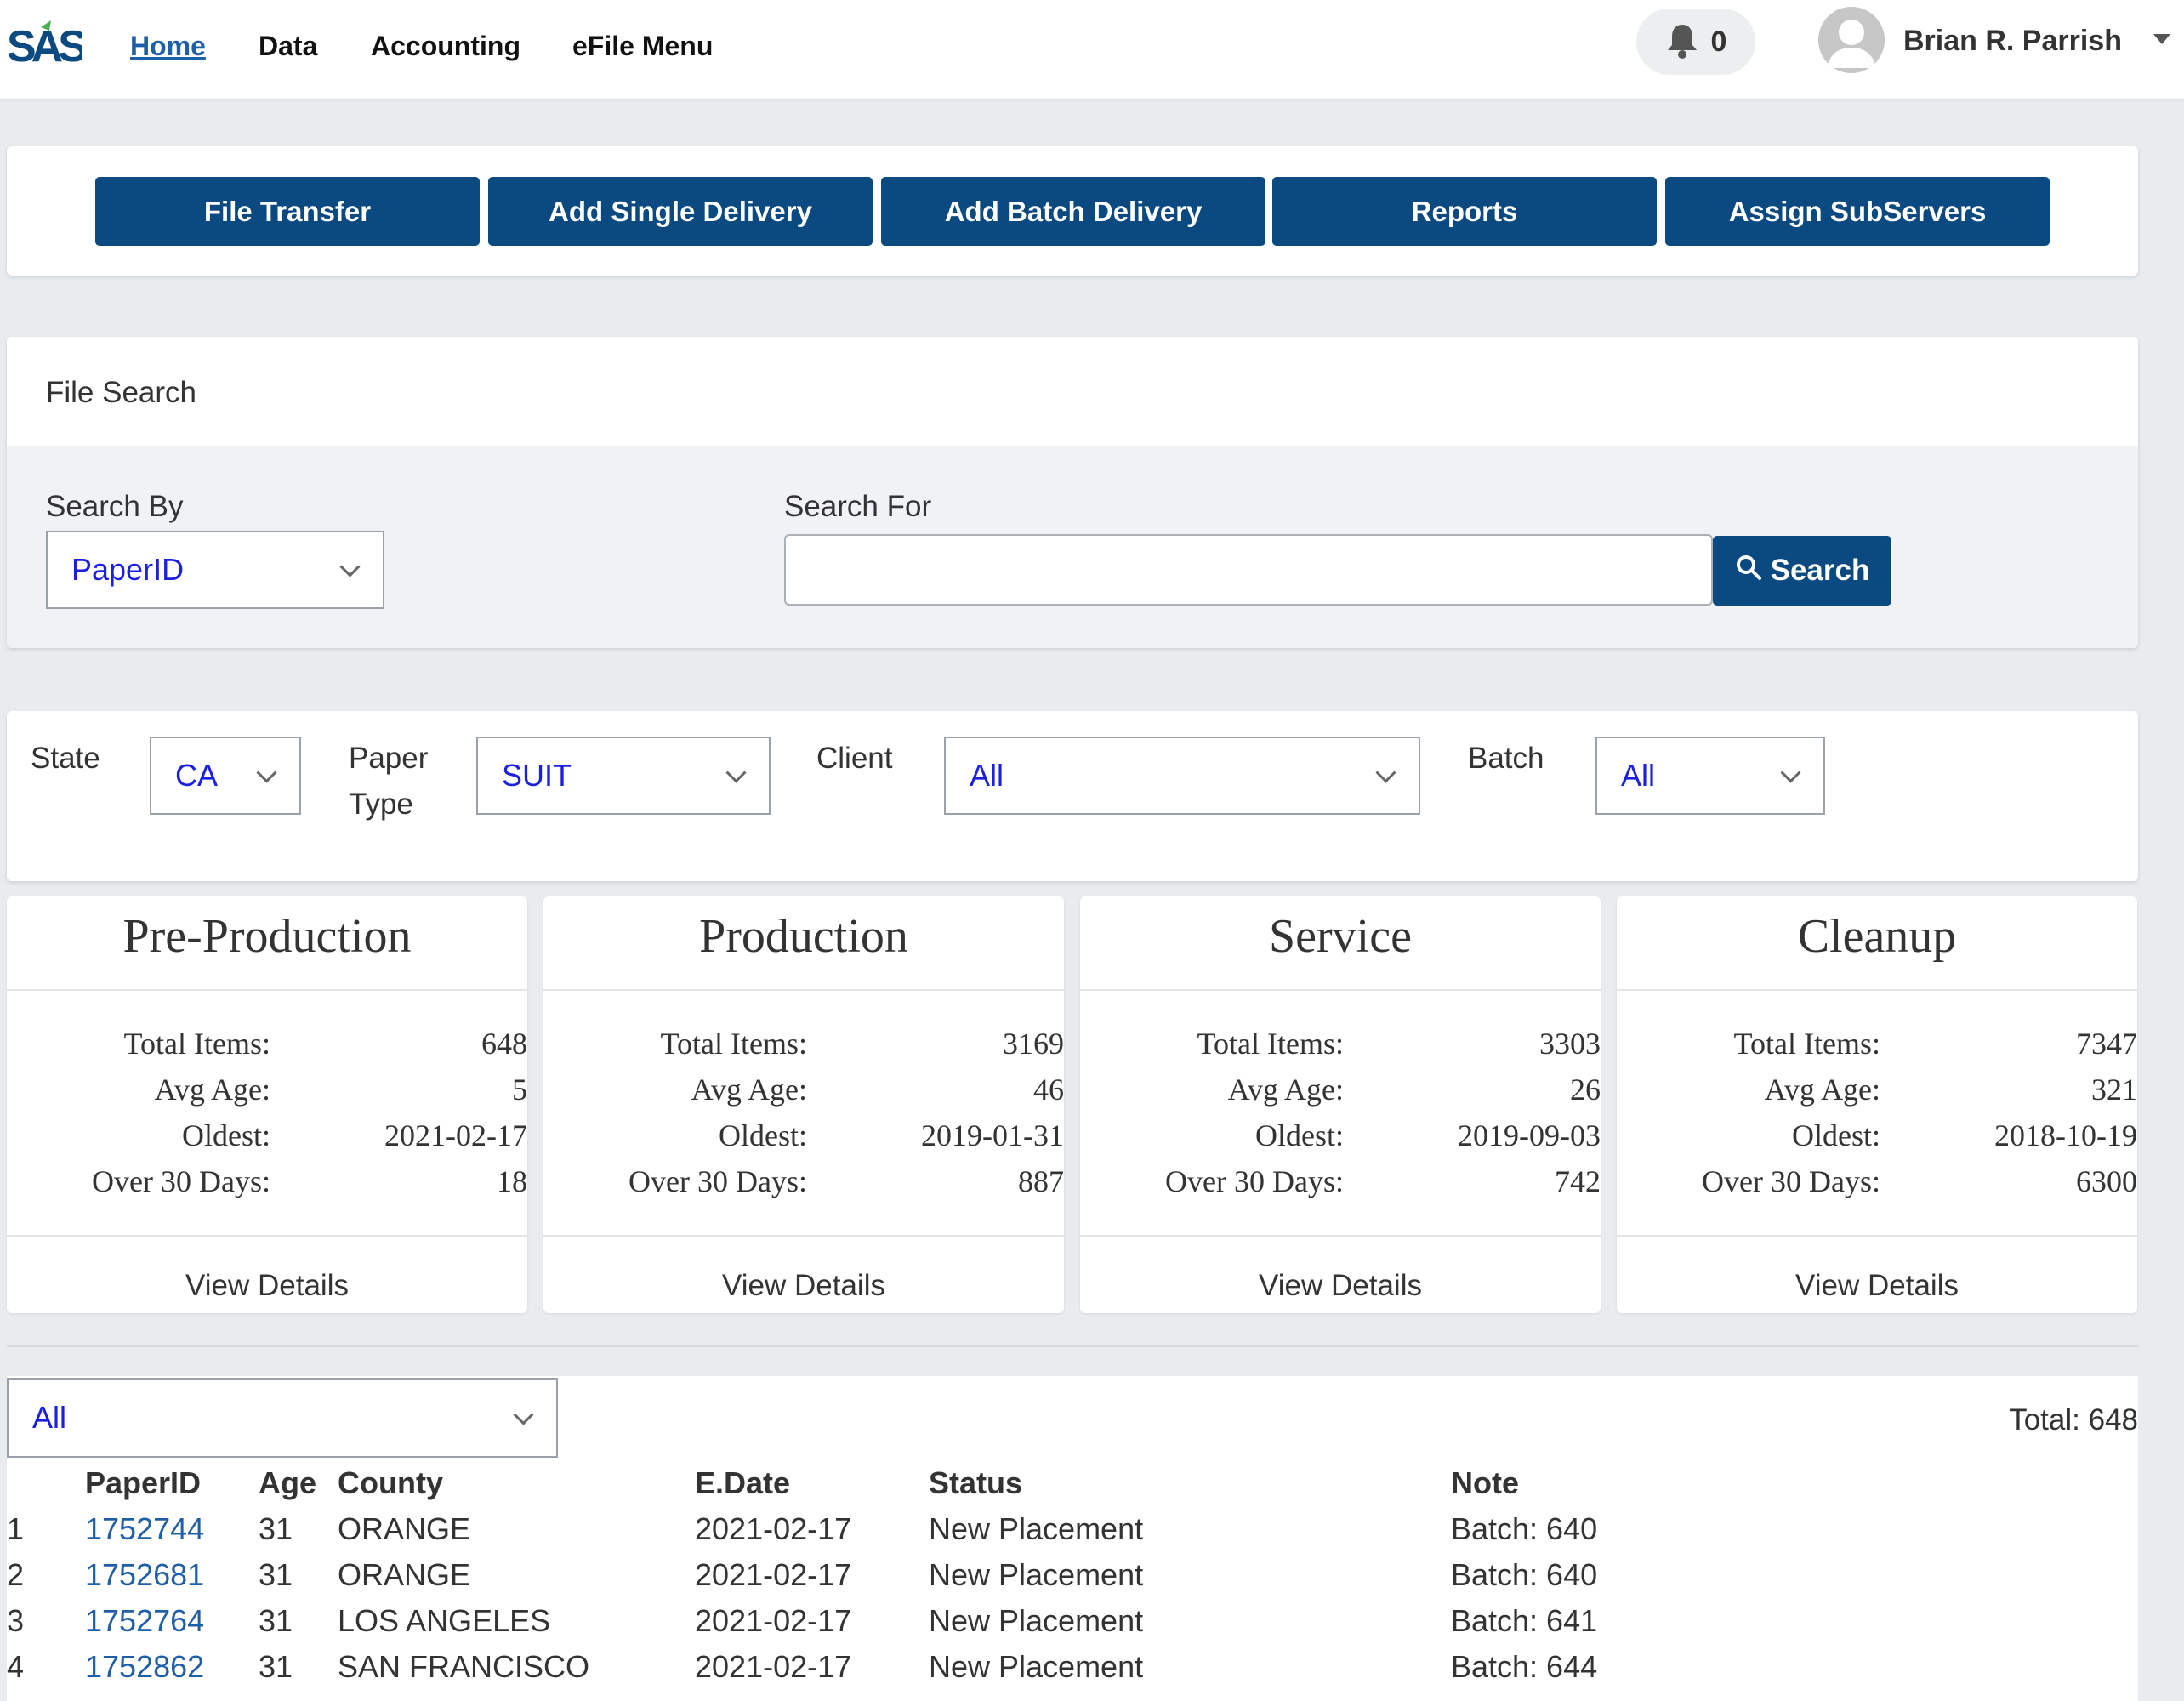 The width and height of the screenshot is (2184, 1701). Describe the element at coordinates (215, 570) in the screenshot. I see `search-by-select: PaperID` at that location.